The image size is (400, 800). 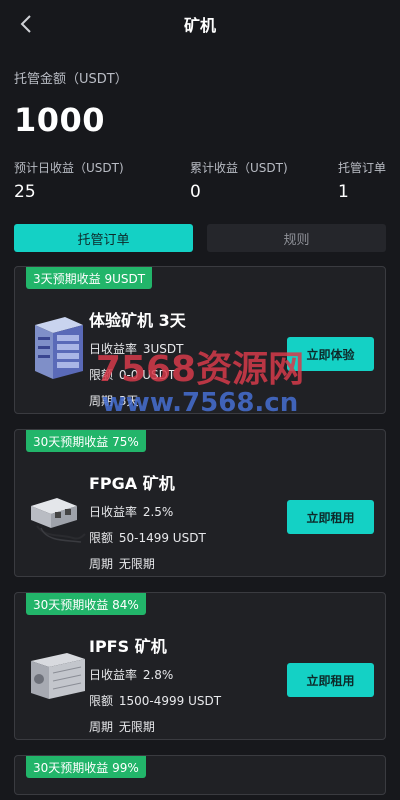 I want to click on stat-label: 预计日收益（USDT), so click(x=69, y=168).